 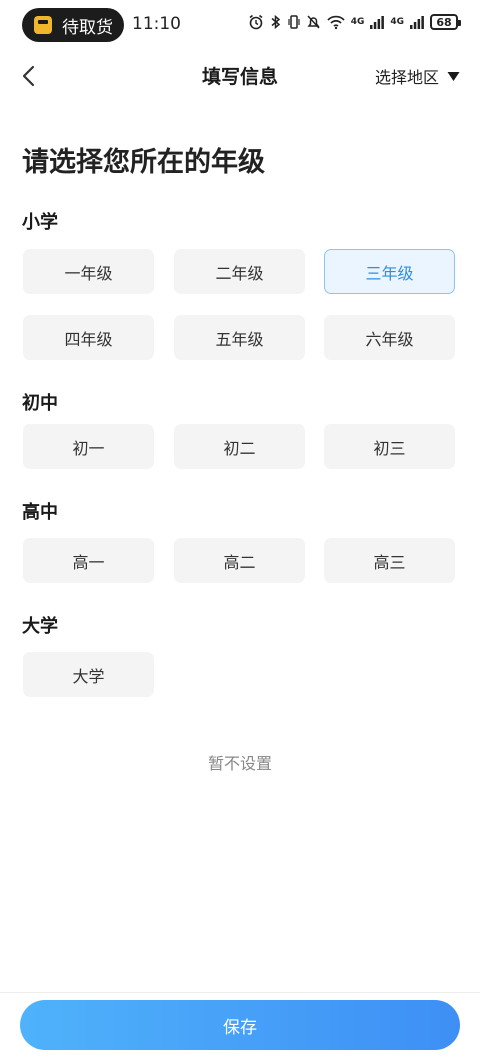 I want to click on alarm-icon, so click(x=256, y=22).